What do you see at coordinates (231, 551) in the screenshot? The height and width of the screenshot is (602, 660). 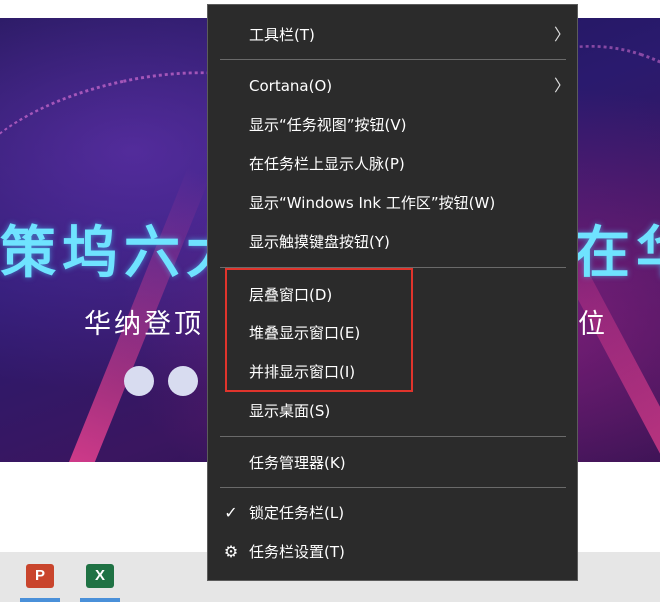 I see `gear-icon: ⚙` at bounding box center [231, 551].